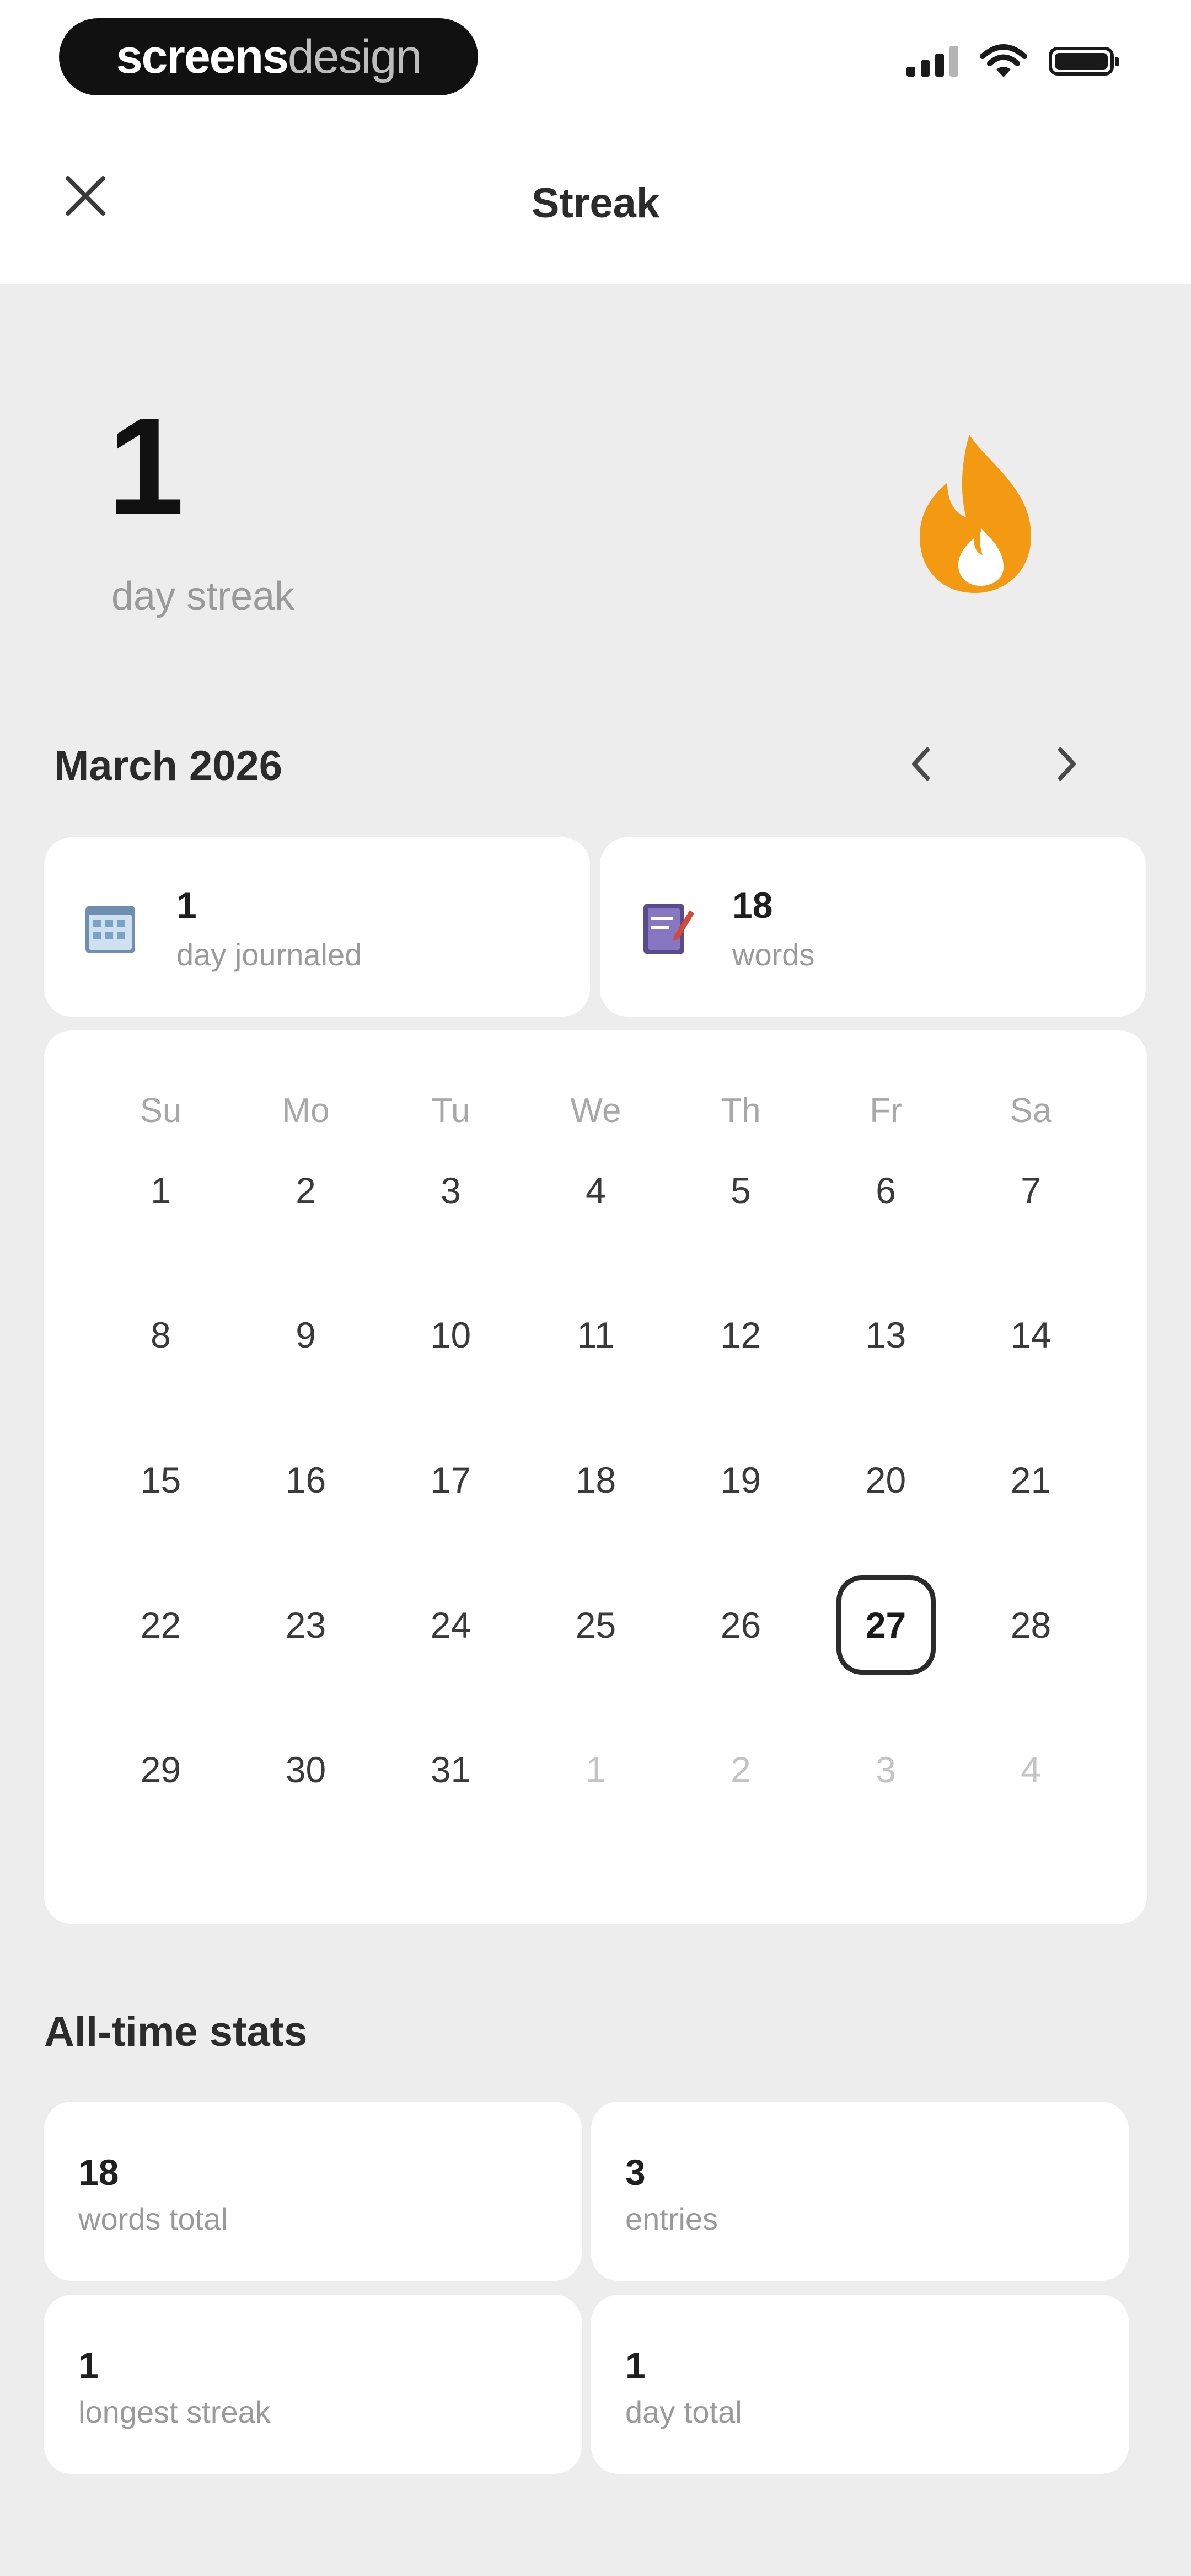 This screenshot has height=2576, width=1191. What do you see at coordinates (1031, 1625) in the screenshot?
I see `calendar-day: 28` at bounding box center [1031, 1625].